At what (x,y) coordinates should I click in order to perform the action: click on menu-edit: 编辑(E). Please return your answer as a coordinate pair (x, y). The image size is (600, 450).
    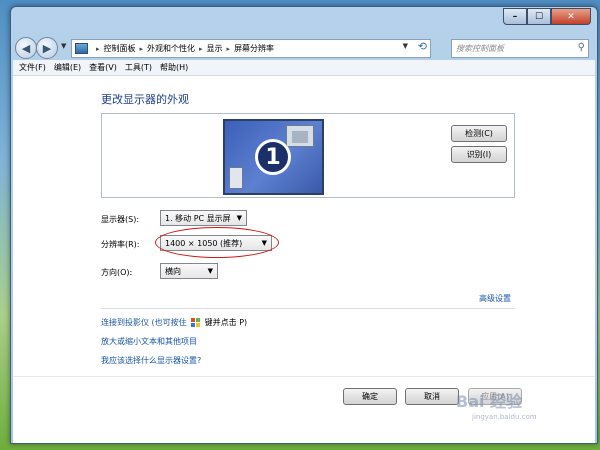
    Looking at the image, I should click on (67, 67).